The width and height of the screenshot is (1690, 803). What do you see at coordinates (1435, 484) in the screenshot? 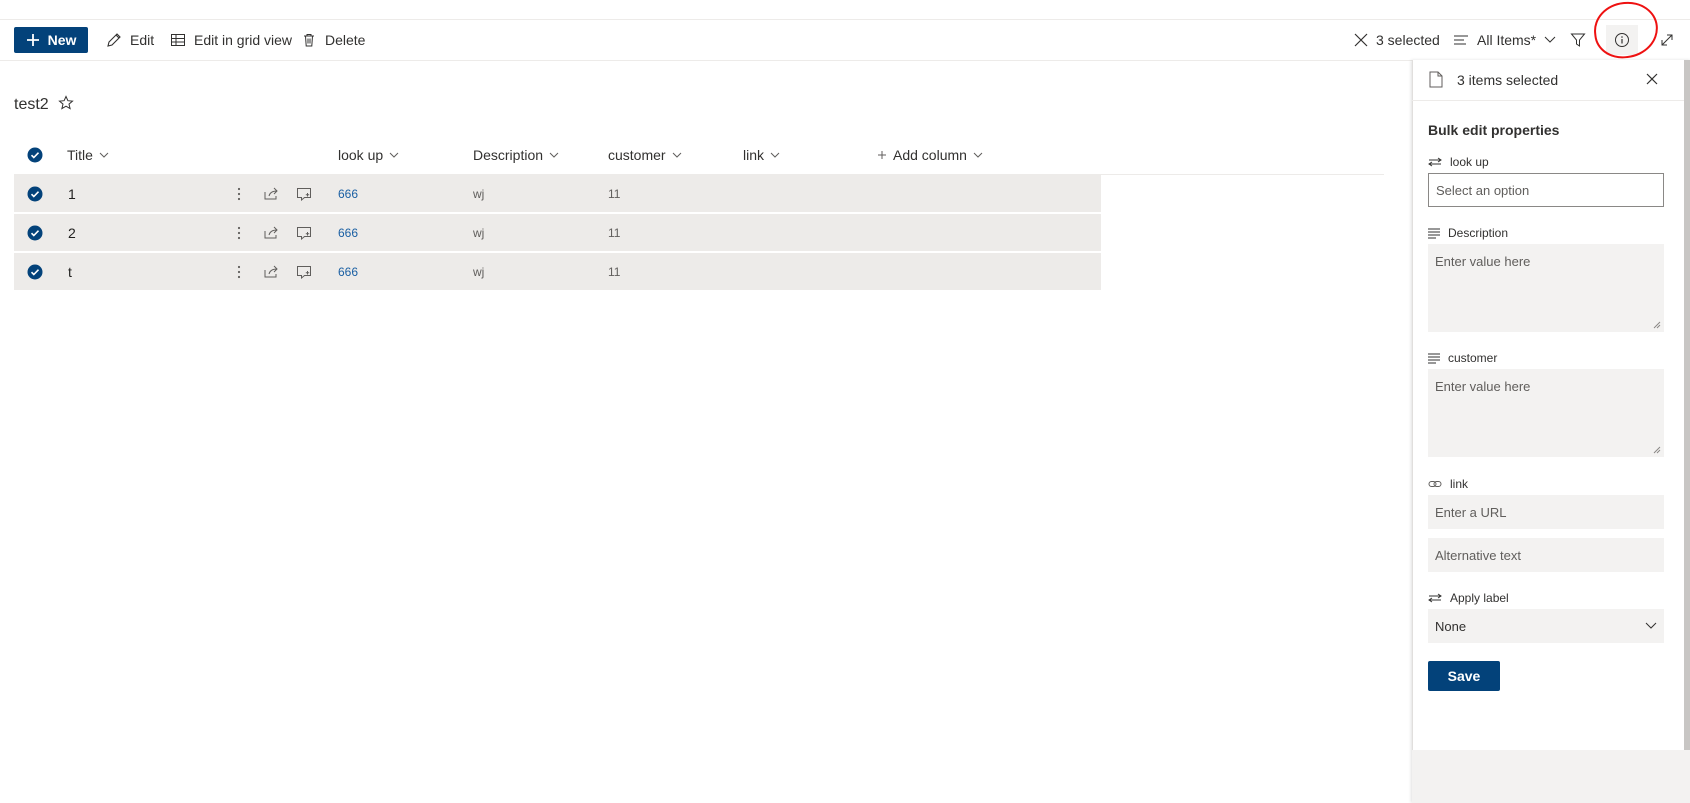
I see `link-icon` at bounding box center [1435, 484].